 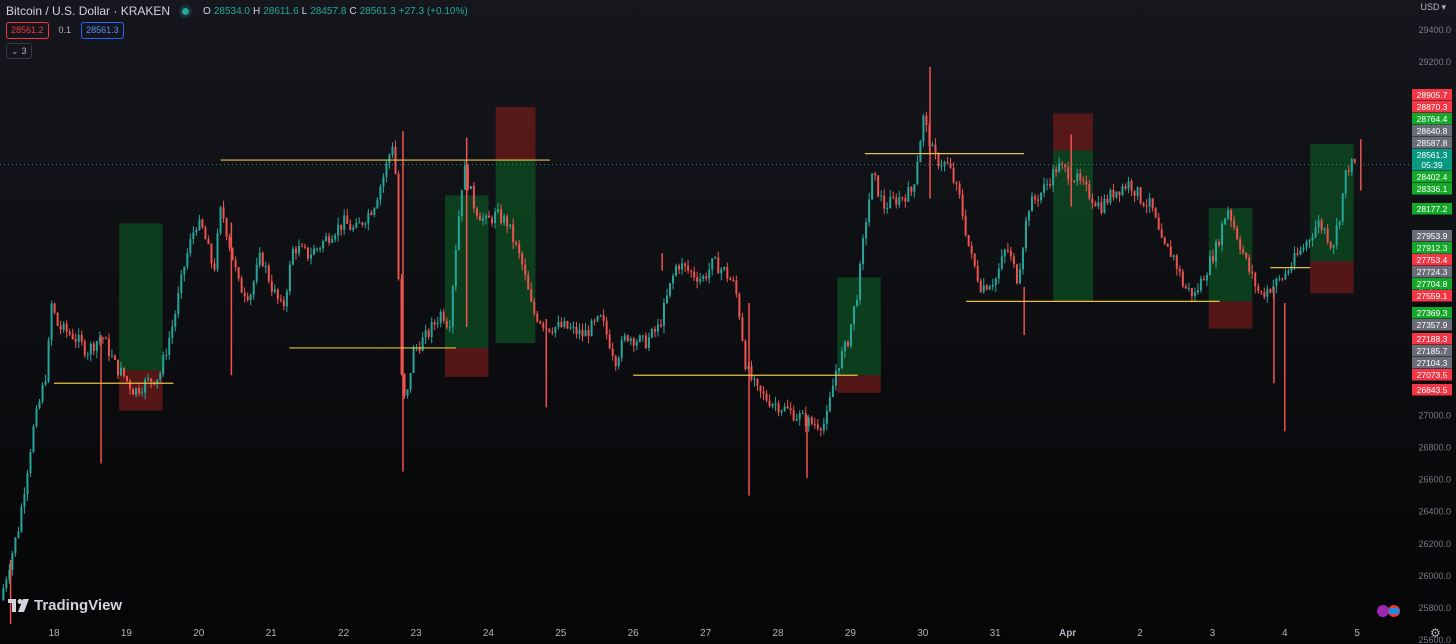 I want to click on high-value: 28611.6, so click(x=281, y=11).